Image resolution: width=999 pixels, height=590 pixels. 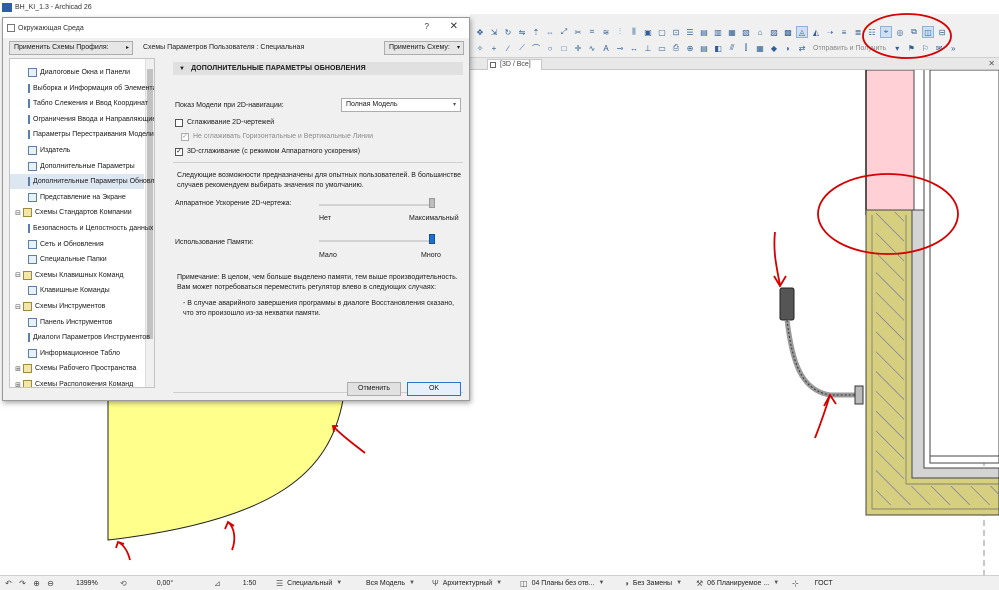 What do you see at coordinates (802, 32) in the screenshot?
I see `section-icon: ◬` at bounding box center [802, 32].